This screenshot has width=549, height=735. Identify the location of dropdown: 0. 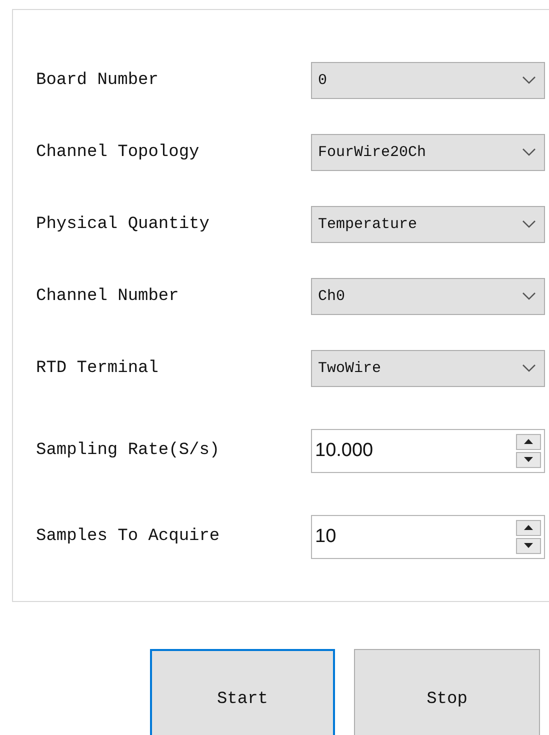
(428, 80).